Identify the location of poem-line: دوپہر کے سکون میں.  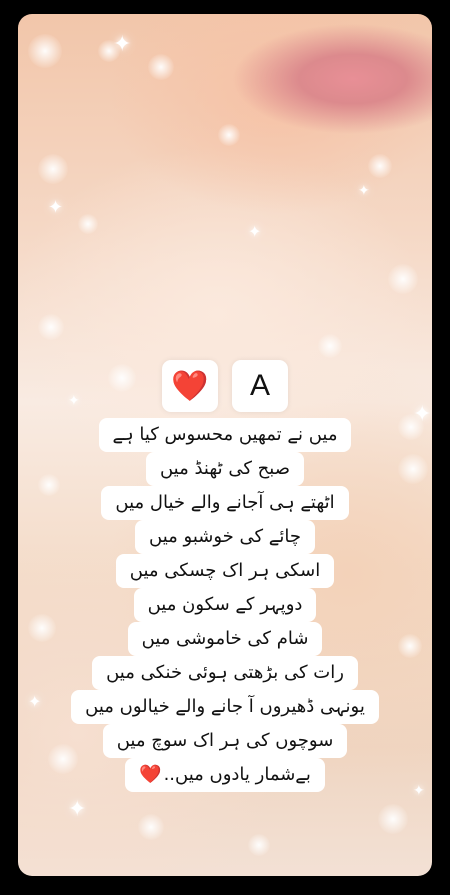
(225, 605).